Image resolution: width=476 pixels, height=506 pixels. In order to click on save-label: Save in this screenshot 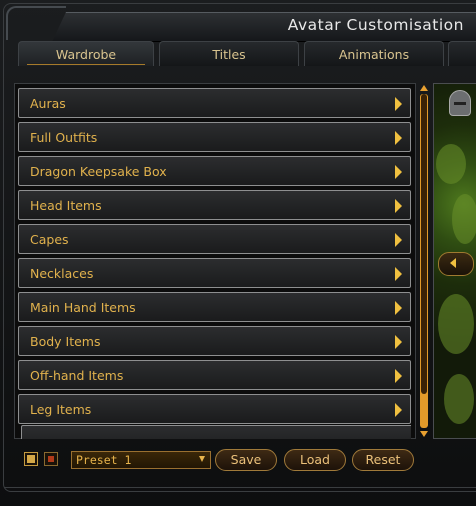, I will do `click(246, 459)`.